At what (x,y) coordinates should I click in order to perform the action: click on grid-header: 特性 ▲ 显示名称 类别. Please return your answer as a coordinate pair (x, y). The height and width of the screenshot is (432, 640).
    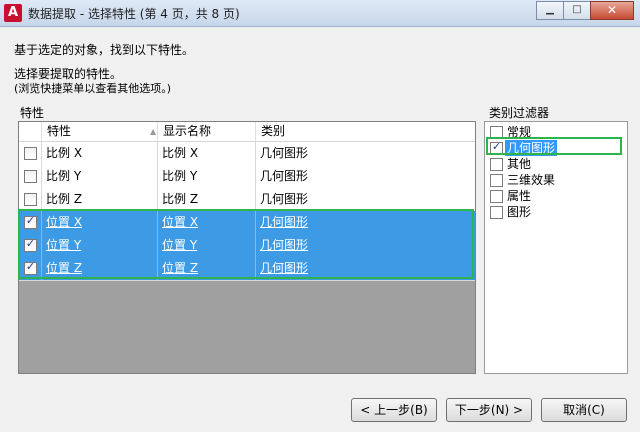
    Looking at the image, I should click on (247, 132).